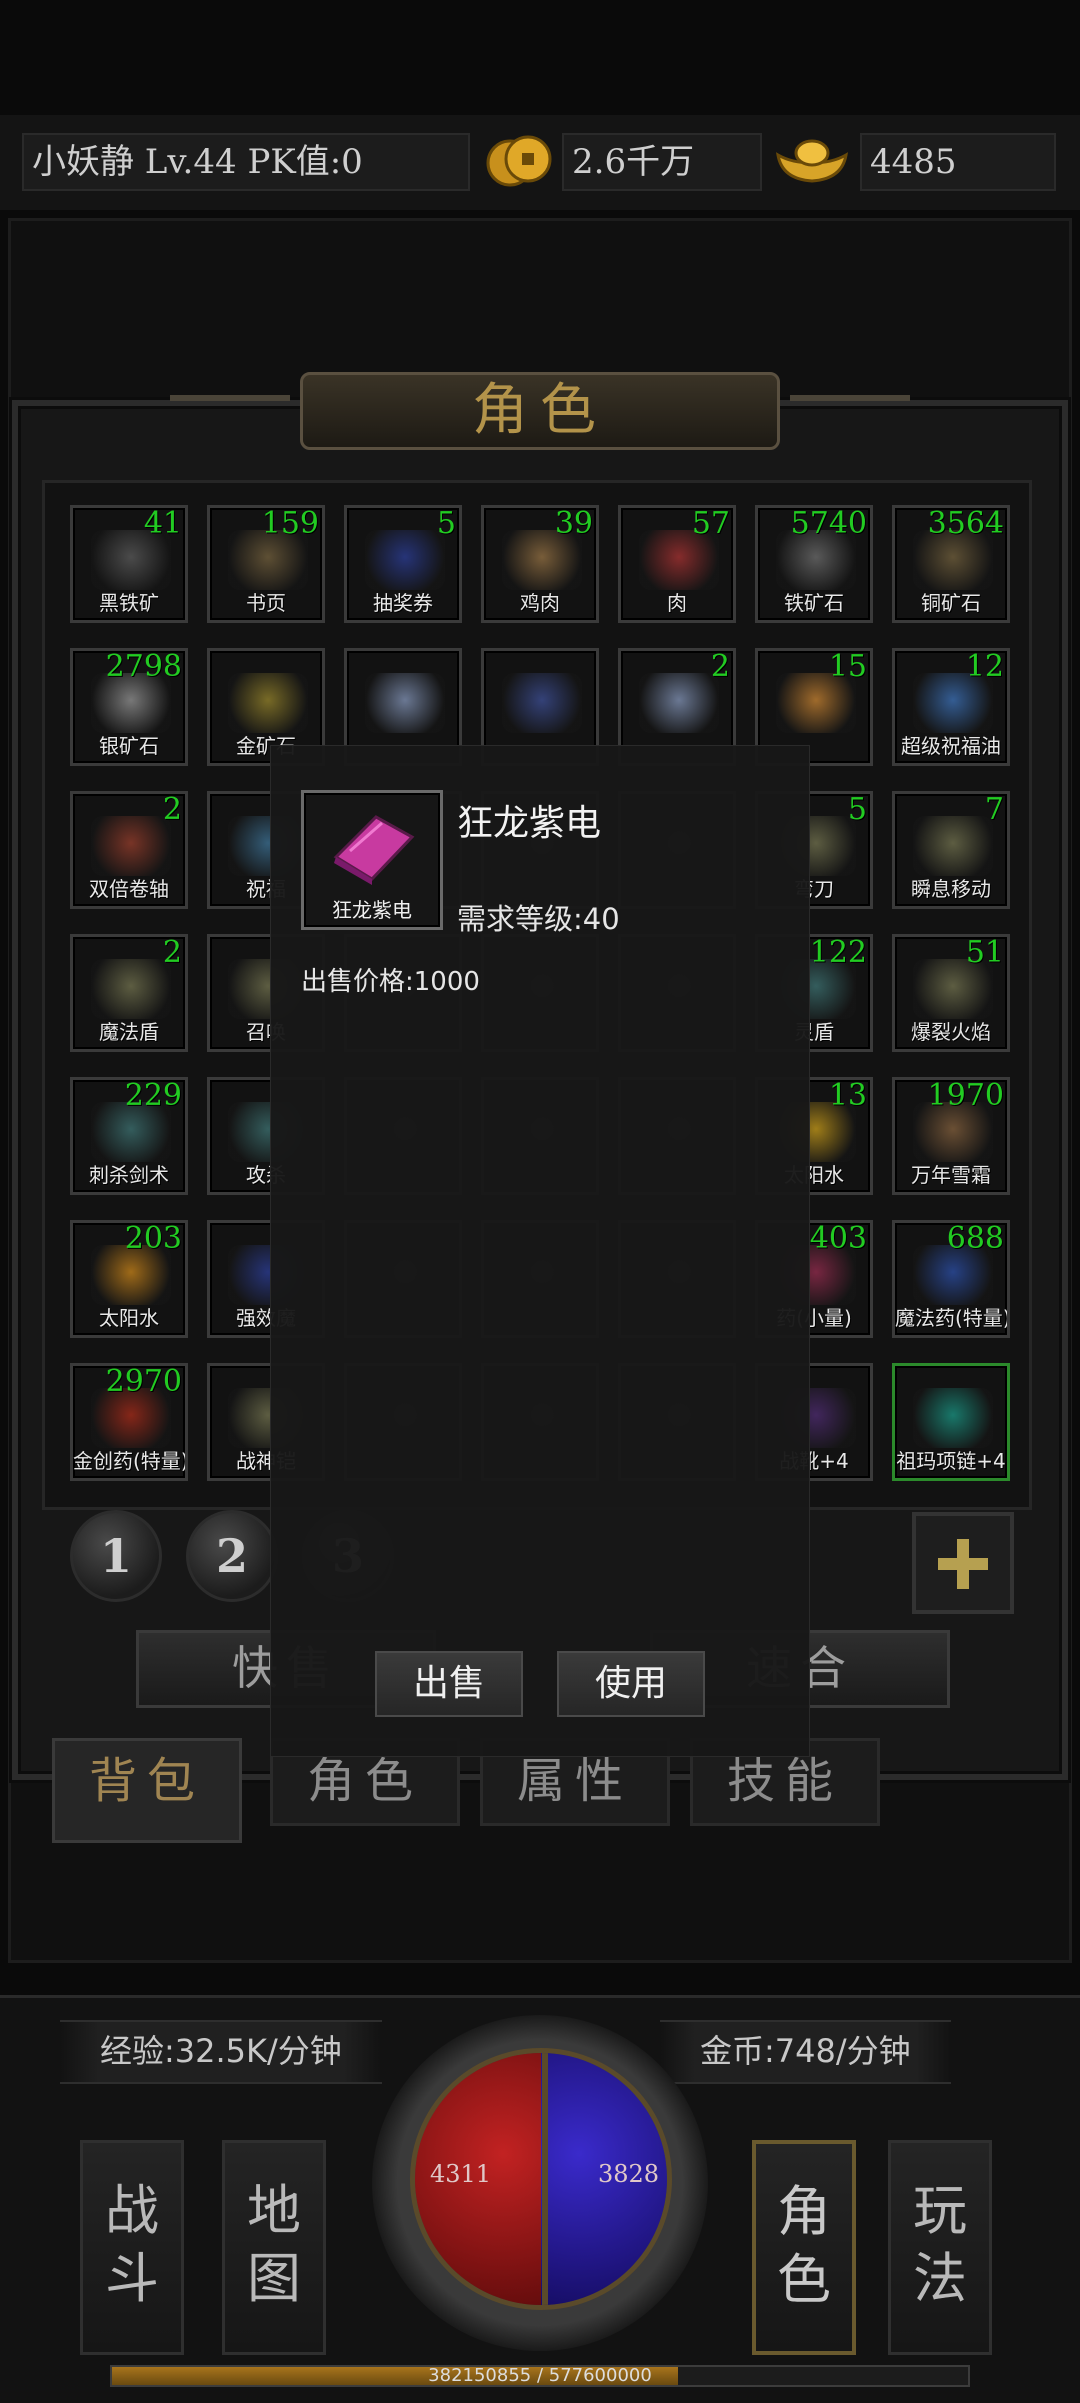  Describe the element at coordinates (390, 982) in the screenshot. I see `item-sell-price: 出售价格:1000` at that location.